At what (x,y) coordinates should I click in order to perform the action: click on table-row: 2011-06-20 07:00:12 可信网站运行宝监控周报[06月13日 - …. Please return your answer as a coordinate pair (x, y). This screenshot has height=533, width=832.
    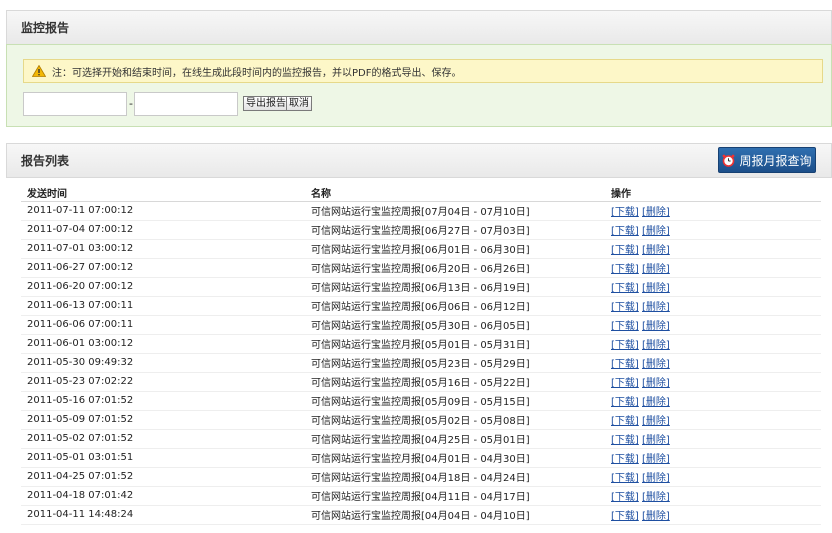
    Looking at the image, I should click on (421, 287).